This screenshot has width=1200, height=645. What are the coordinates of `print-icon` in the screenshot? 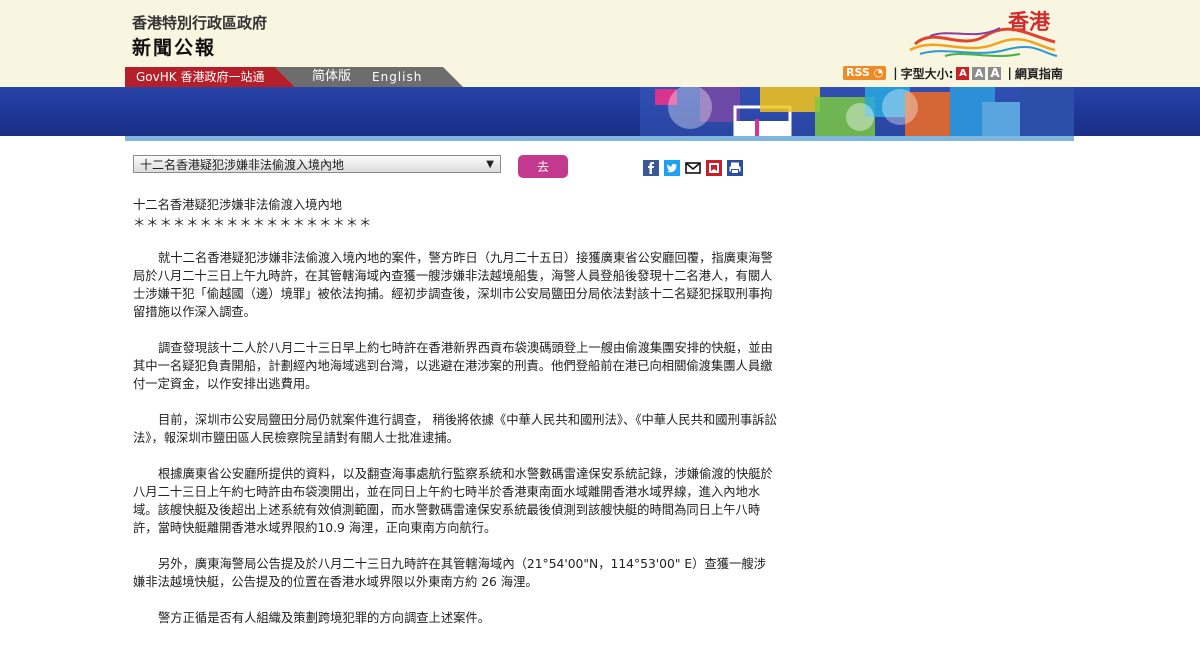 It's located at (735, 168).